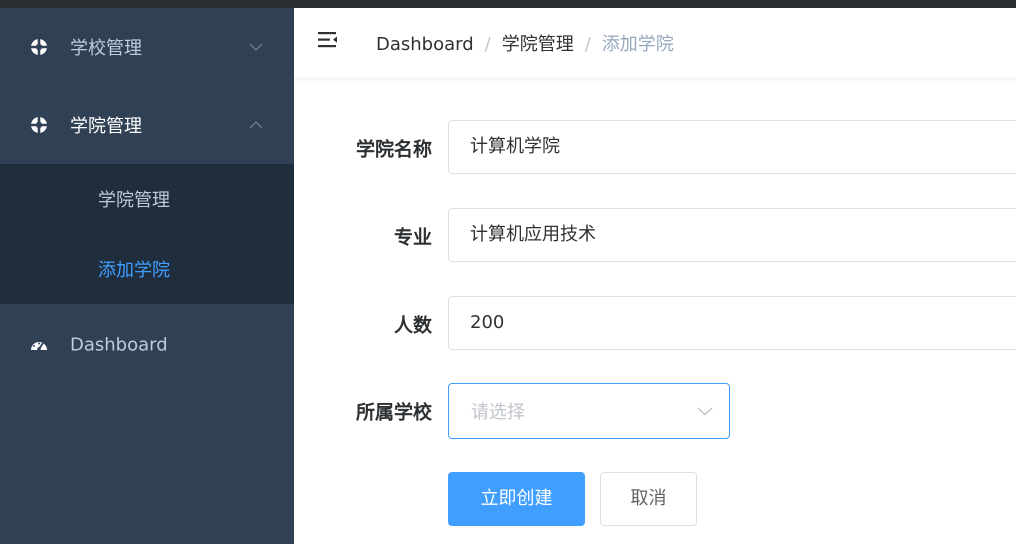 Image resolution: width=1016 pixels, height=544 pixels. Describe the element at coordinates (147, 47) in the screenshot. I see `sidebar-menu-school-management: 学校管理` at that location.